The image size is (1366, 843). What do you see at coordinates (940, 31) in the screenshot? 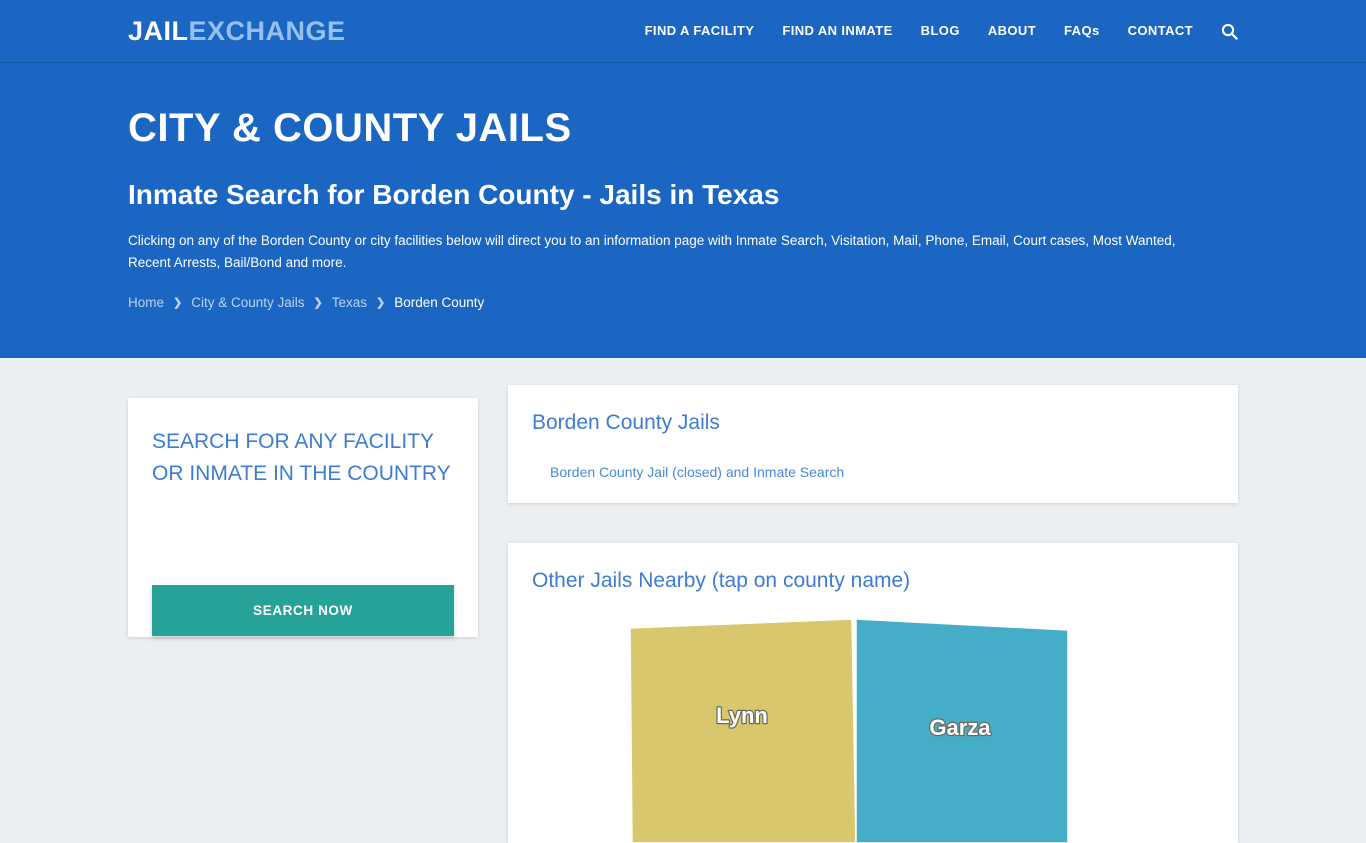
I see `nav-blog: BLOG` at bounding box center [940, 31].